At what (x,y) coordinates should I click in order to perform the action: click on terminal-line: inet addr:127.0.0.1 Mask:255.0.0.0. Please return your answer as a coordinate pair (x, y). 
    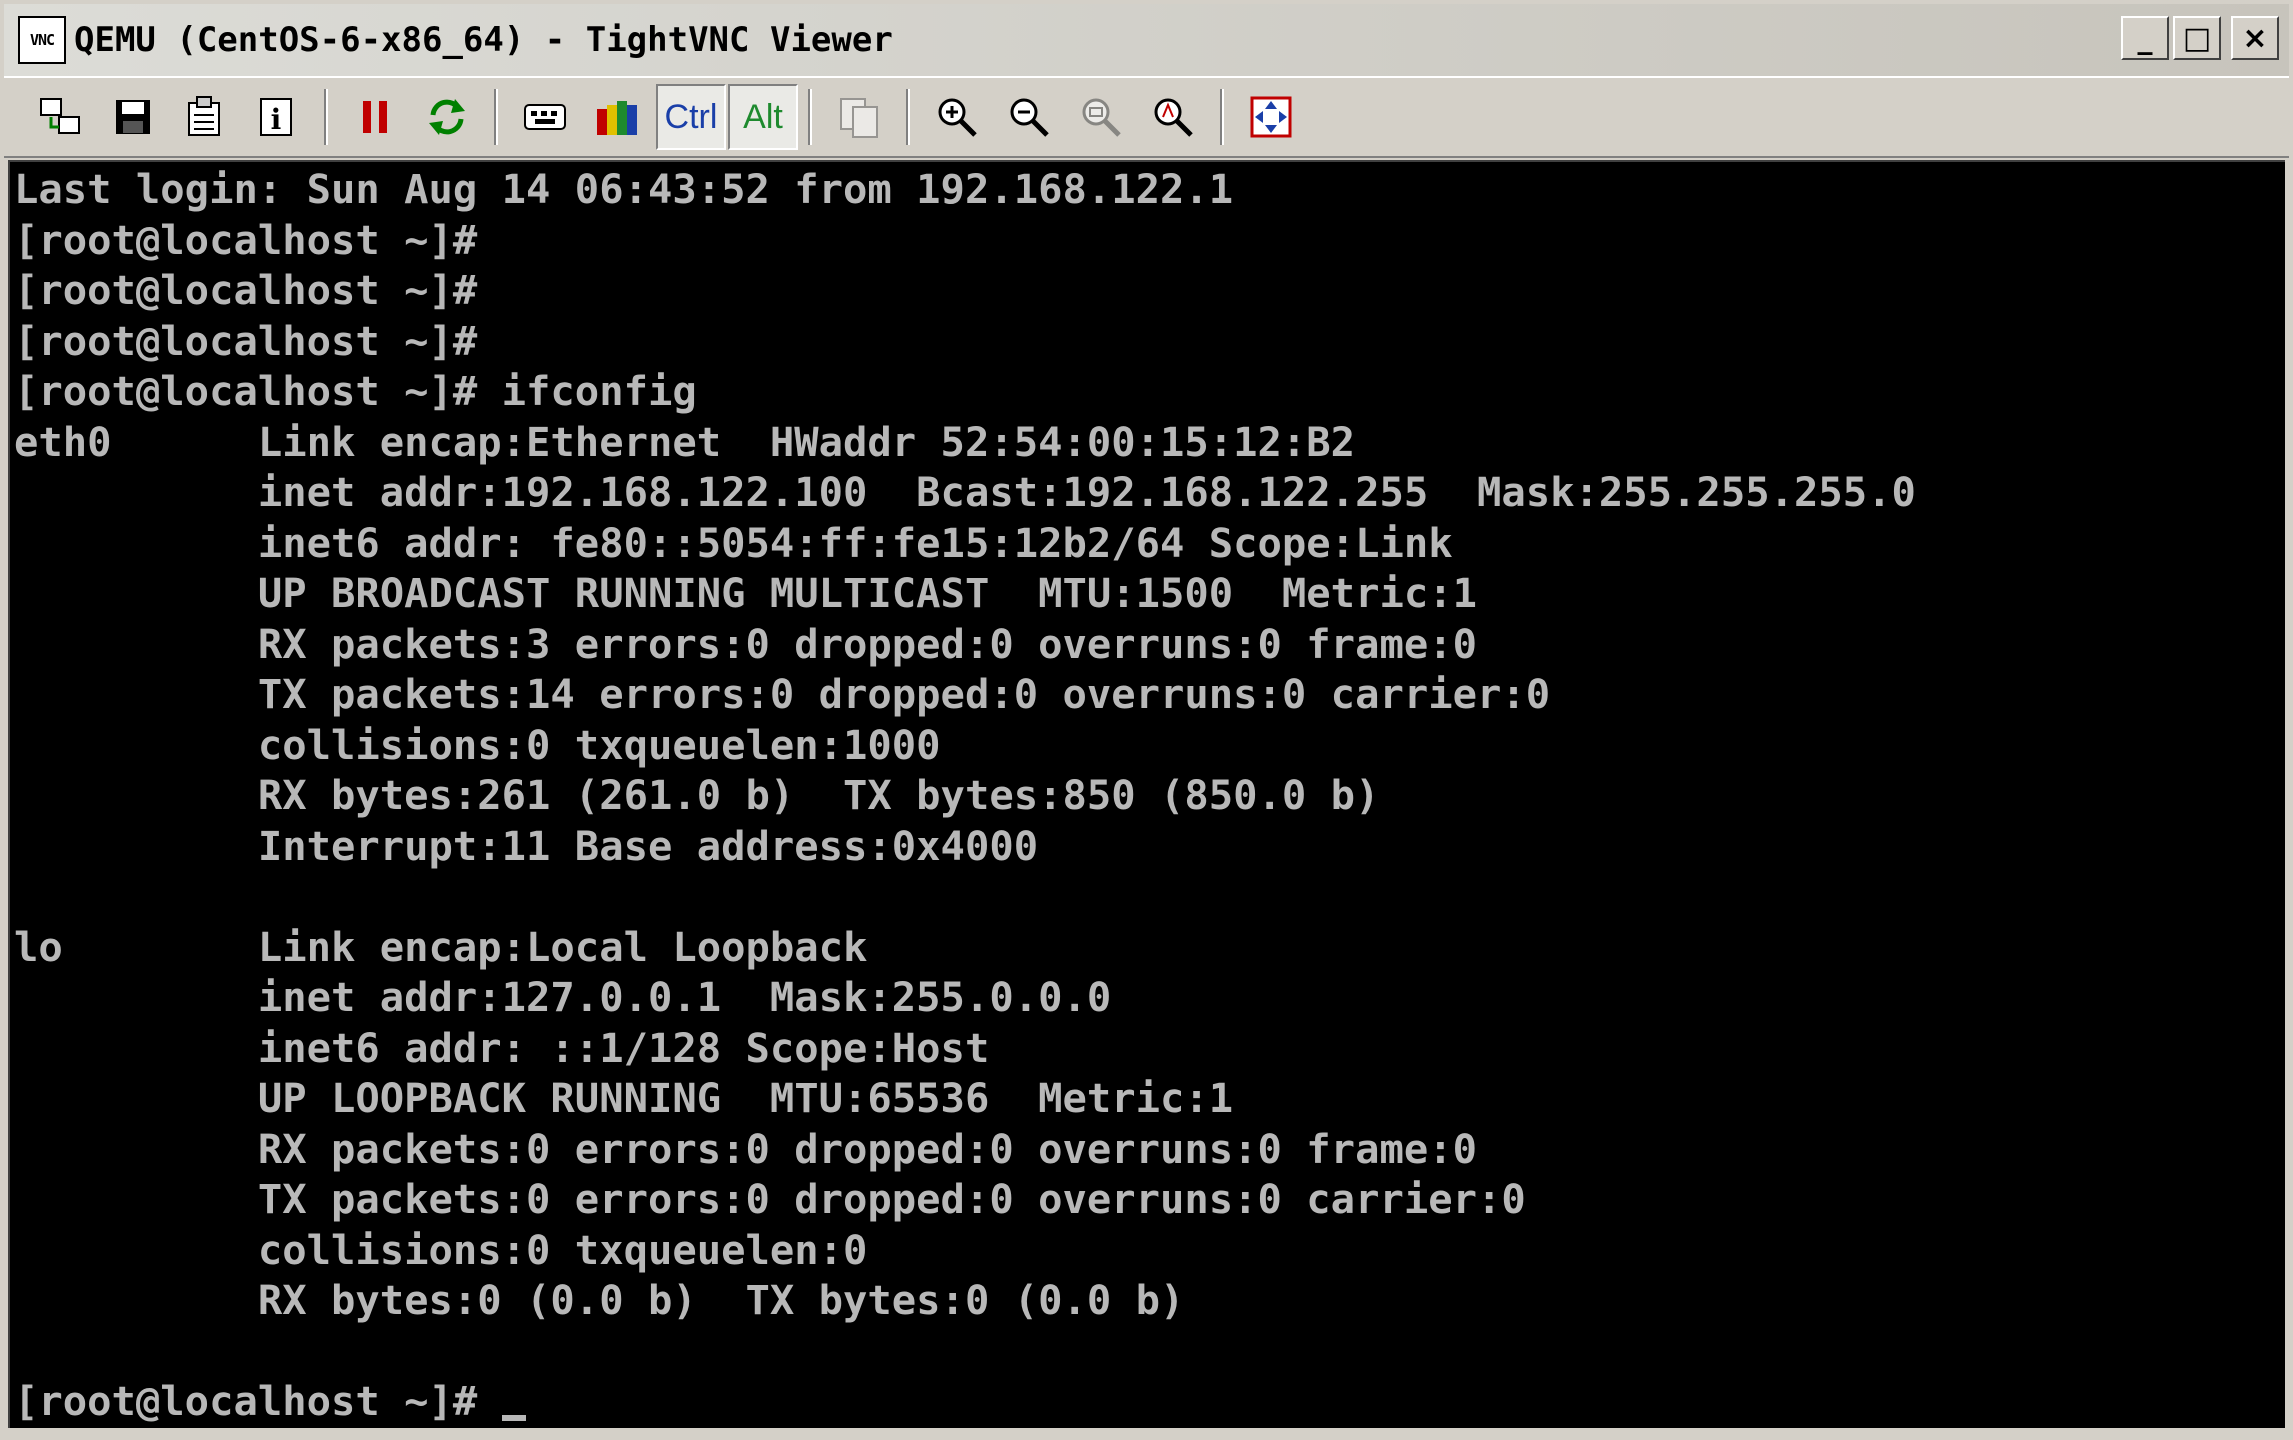
    Looking at the image, I should click on (563, 997).